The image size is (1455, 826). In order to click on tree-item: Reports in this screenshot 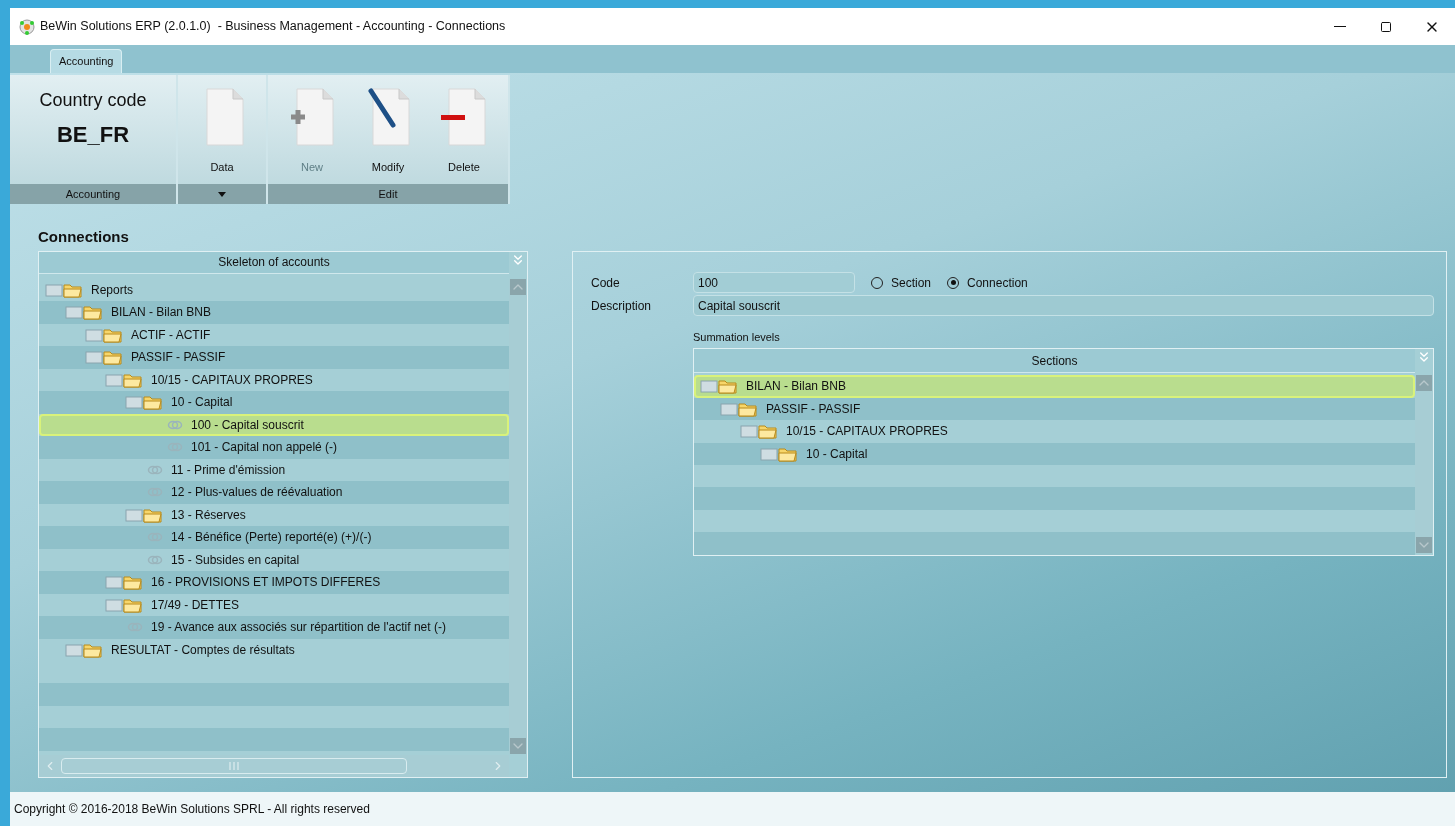, I will do `click(274, 289)`.